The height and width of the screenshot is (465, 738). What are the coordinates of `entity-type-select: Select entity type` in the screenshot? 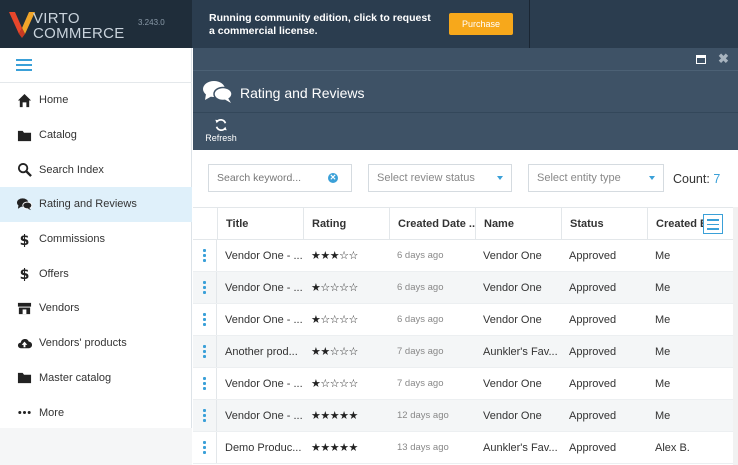 It's located at (596, 178).